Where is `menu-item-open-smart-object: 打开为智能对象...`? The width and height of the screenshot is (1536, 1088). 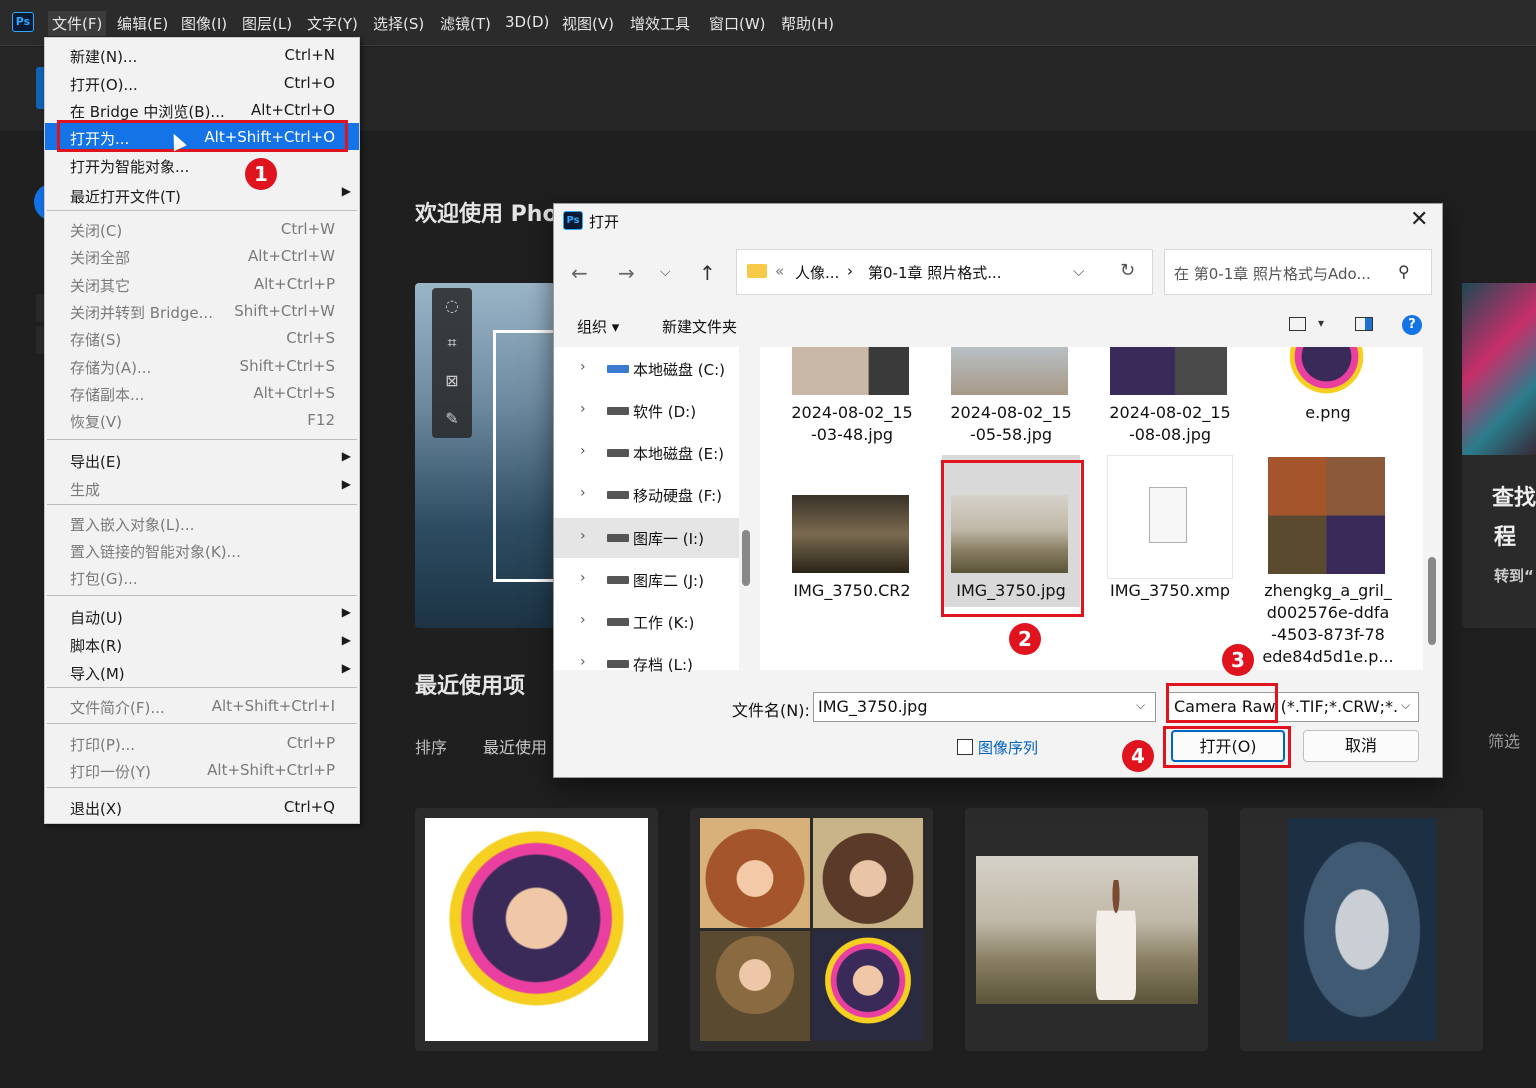 menu-item-open-smart-object: 打开为智能对象... is located at coordinates (202, 164).